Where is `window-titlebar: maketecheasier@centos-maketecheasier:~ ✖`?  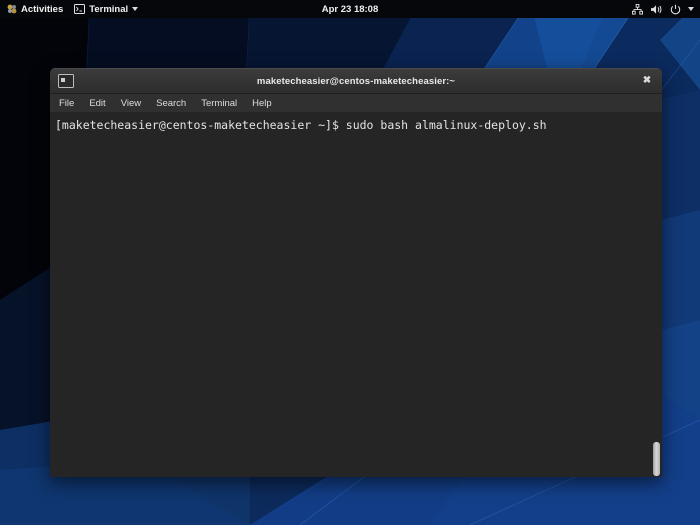 window-titlebar: maketecheasier@centos-maketecheasier:~ ✖ is located at coordinates (356, 81).